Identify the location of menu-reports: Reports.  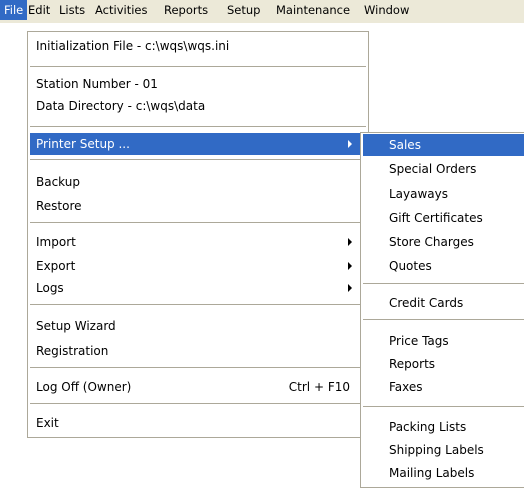
(186, 10).